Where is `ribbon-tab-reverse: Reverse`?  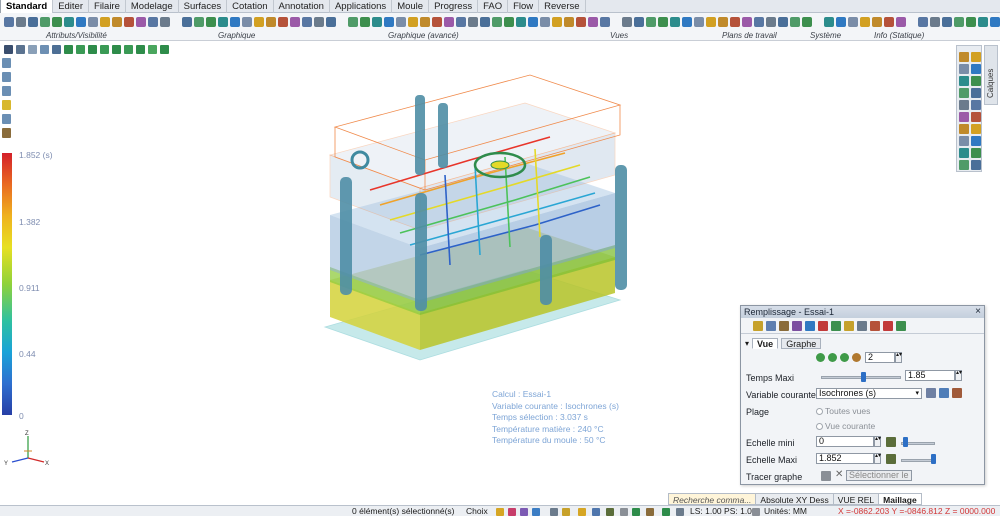 ribbon-tab-reverse: Reverse is located at coordinates (562, 6).